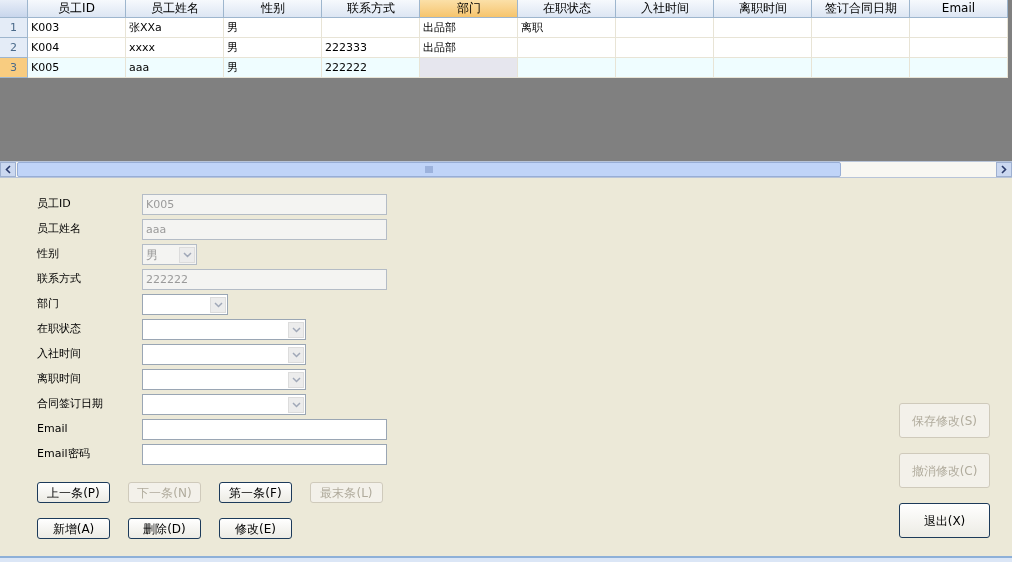  What do you see at coordinates (567, 28) in the screenshot?
I see `table-cell: 离职` at bounding box center [567, 28].